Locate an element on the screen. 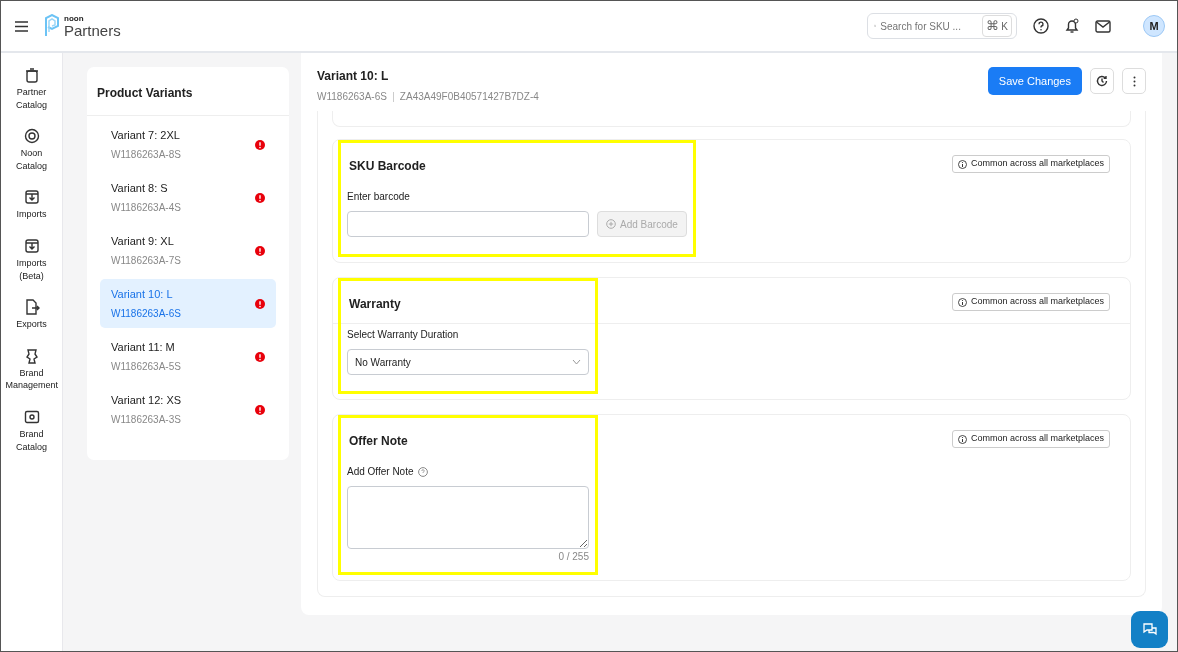  char-counter: 0 / 255 is located at coordinates (573, 556).